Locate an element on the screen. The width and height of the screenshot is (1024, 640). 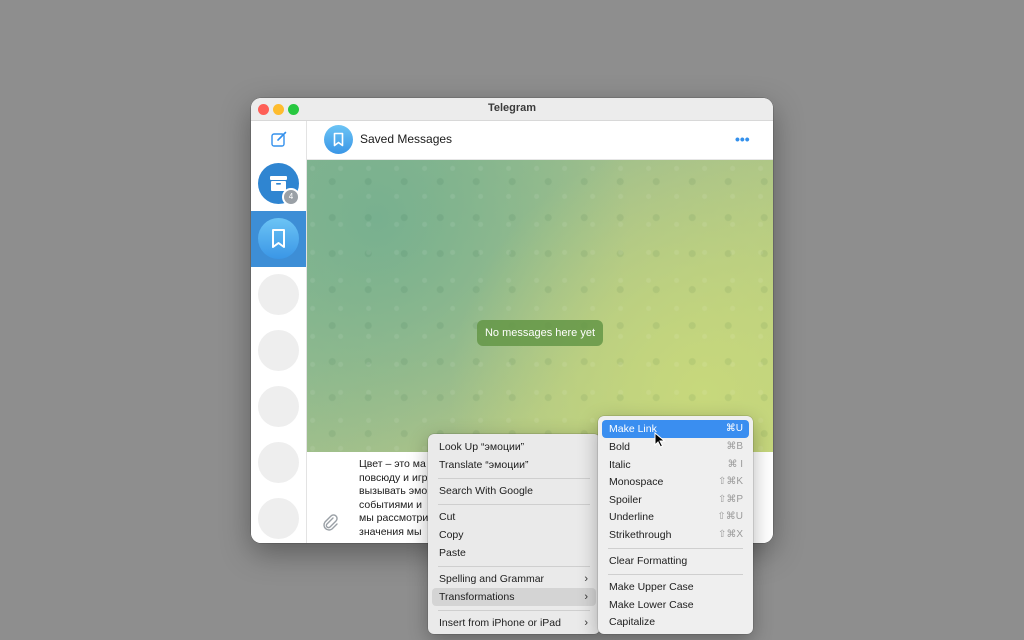
chat-header: Saved Messages ••• is located at coordinates (540, 140).